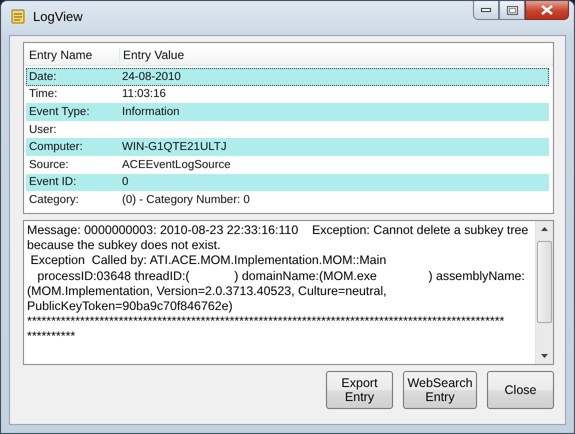  What do you see at coordinates (287, 95) in the screenshot?
I see `list-row: Time: 11:03:16` at bounding box center [287, 95].